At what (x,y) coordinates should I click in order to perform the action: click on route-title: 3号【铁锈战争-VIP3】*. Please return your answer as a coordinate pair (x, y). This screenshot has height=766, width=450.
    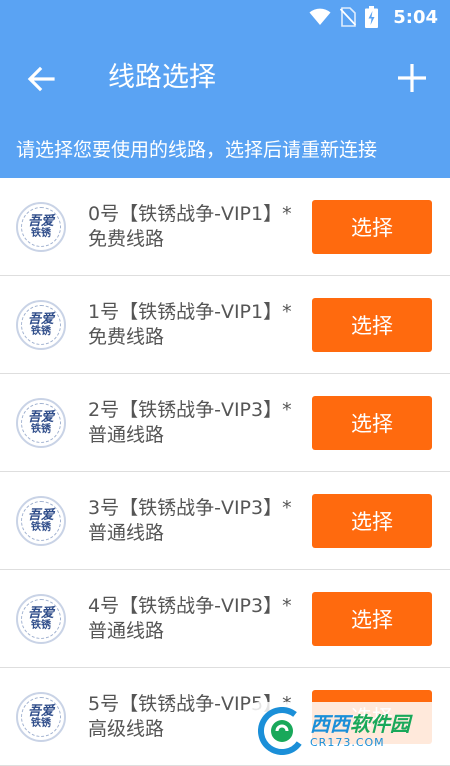
    Looking at the image, I should click on (190, 508).